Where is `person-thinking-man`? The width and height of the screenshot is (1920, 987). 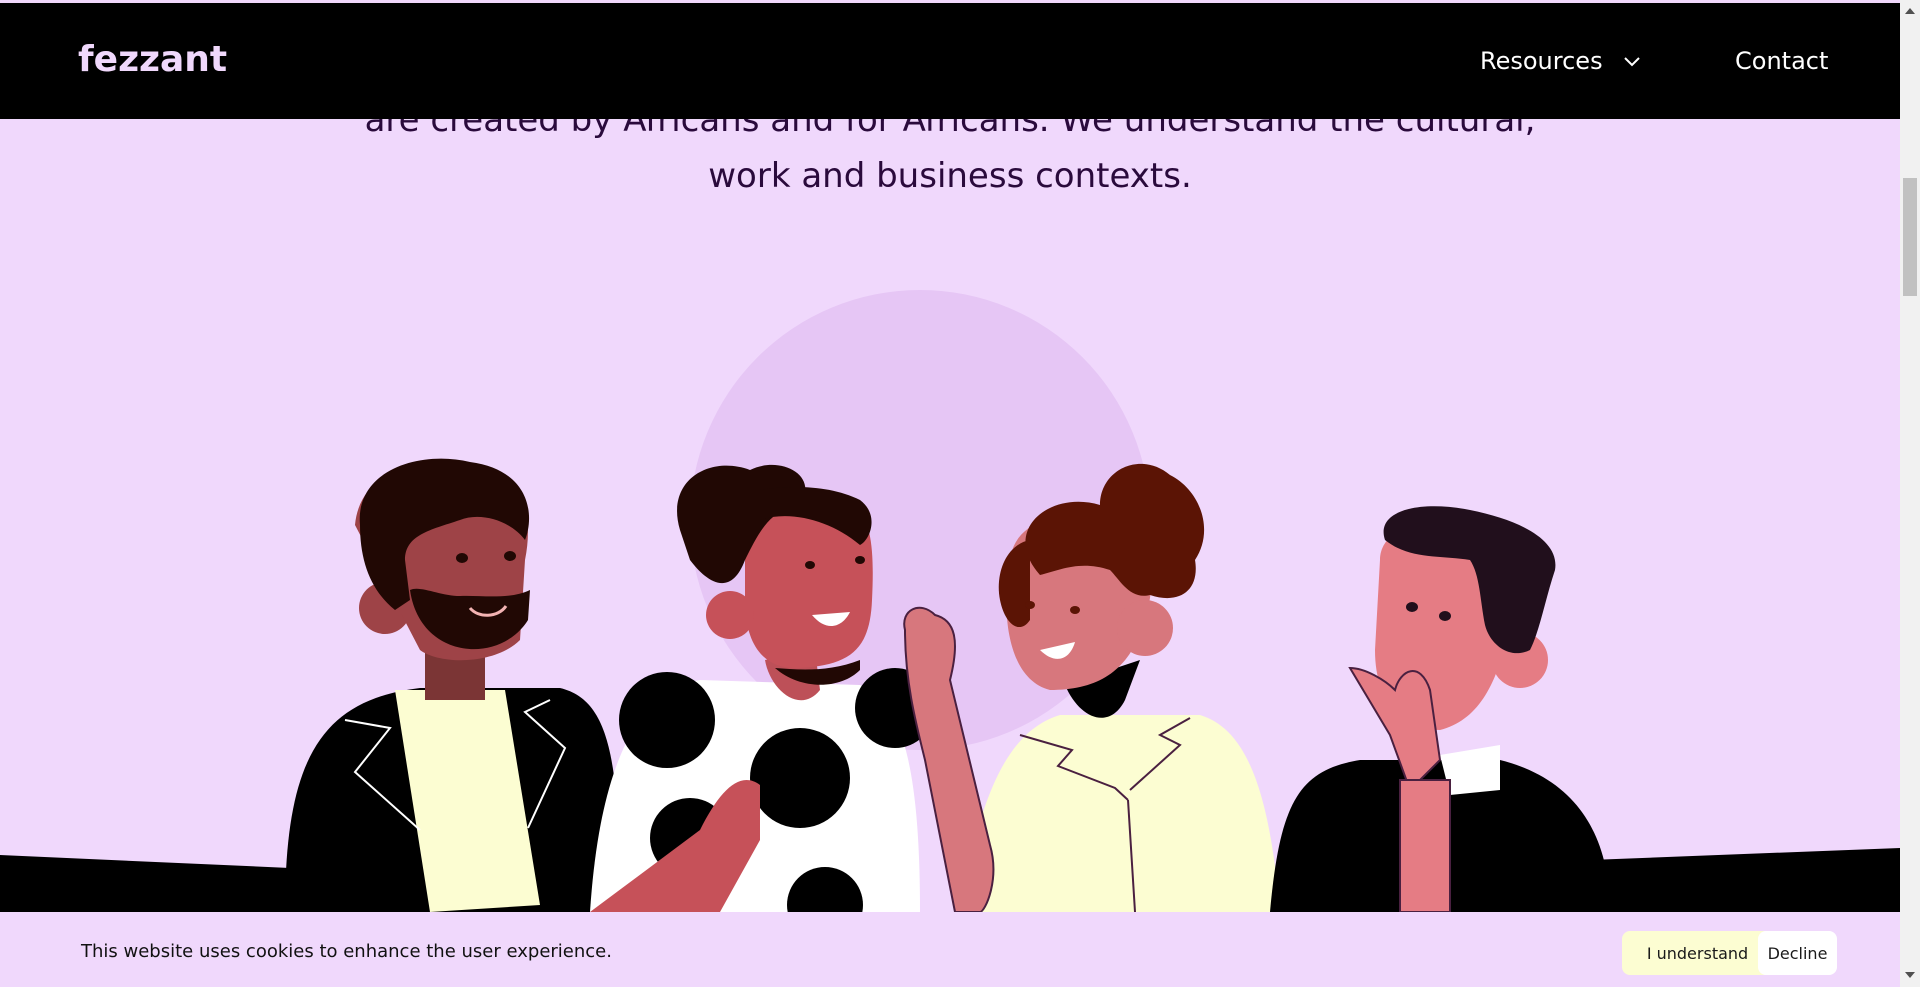 person-thinking-man is located at coordinates (1440, 709).